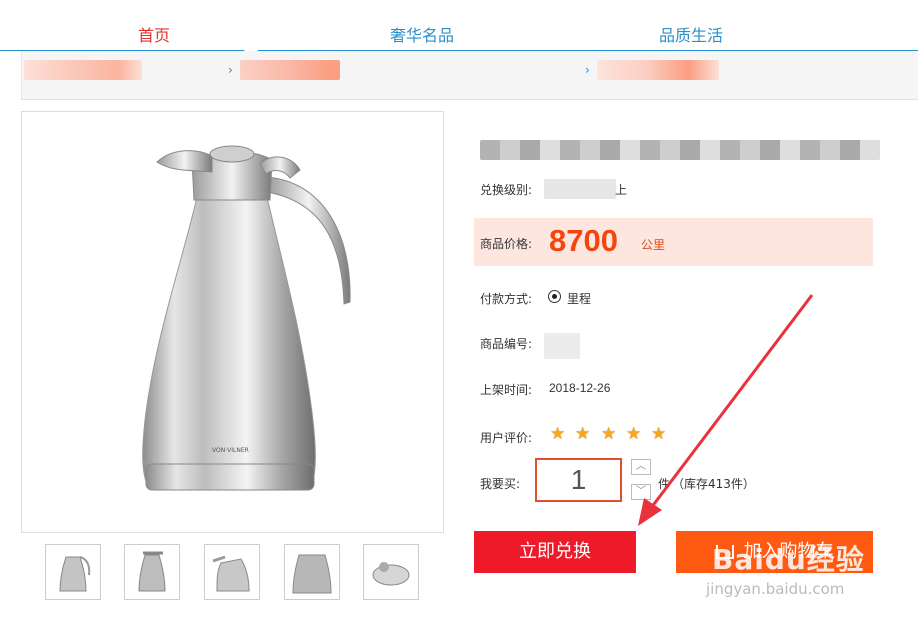 The width and height of the screenshot is (918, 621). I want to click on product-code-label: 商品编号:, so click(506, 344).